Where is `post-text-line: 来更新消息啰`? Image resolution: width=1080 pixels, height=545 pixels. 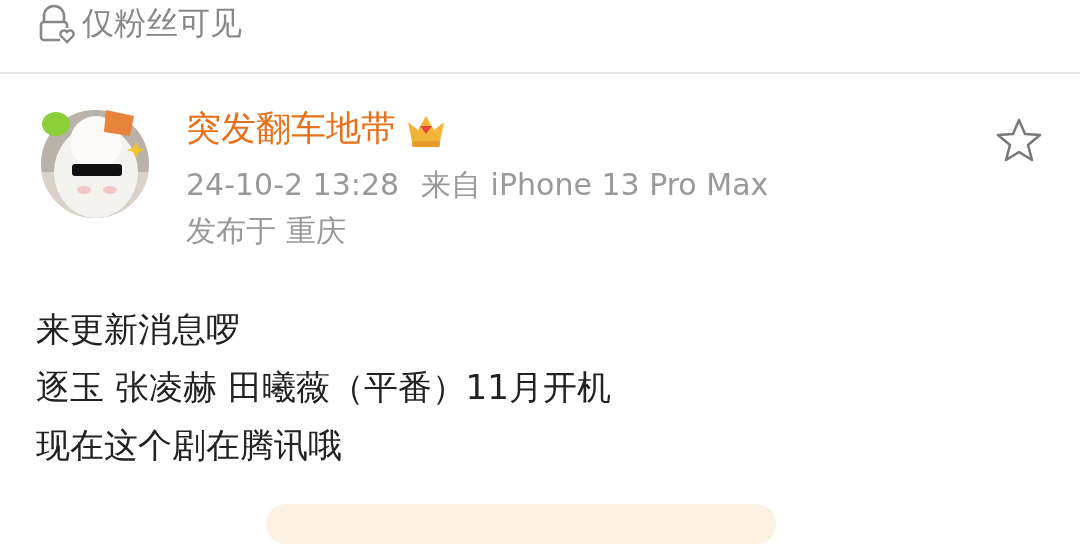 post-text-line: 来更新消息啰 is located at coordinates (138, 329).